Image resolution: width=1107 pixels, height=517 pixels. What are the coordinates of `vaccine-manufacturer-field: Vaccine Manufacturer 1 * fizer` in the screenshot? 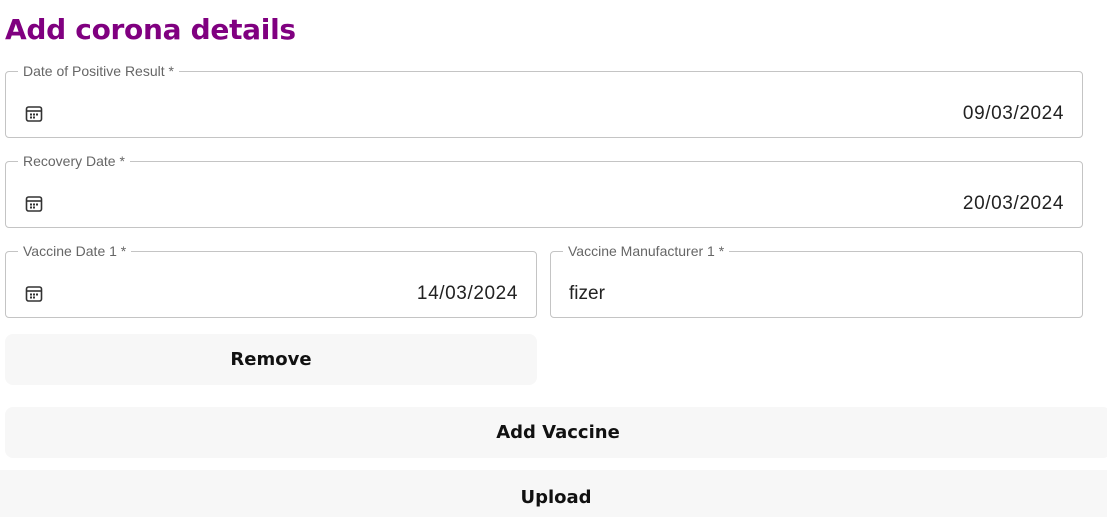 It's located at (816, 280).